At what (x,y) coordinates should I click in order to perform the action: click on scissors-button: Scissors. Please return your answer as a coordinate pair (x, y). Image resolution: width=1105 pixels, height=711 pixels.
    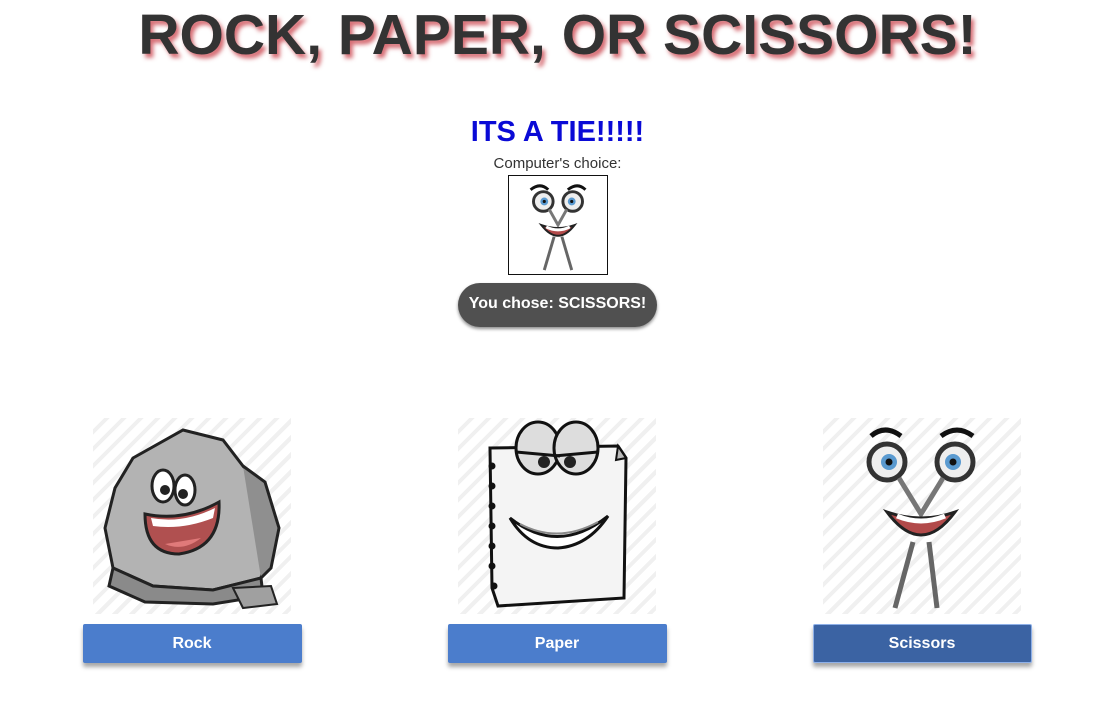
    Looking at the image, I should click on (922, 643).